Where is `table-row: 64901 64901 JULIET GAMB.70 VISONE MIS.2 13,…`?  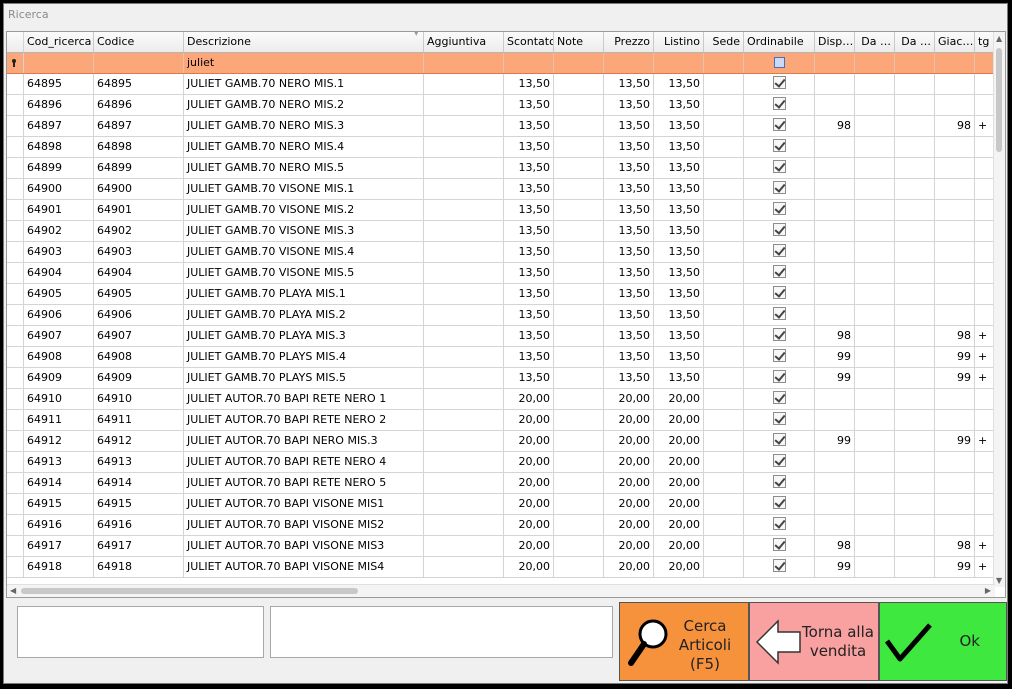 table-row: 64901 64901 JULIET GAMB.70 VISONE MIS.2 13,… is located at coordinates (501, 210).